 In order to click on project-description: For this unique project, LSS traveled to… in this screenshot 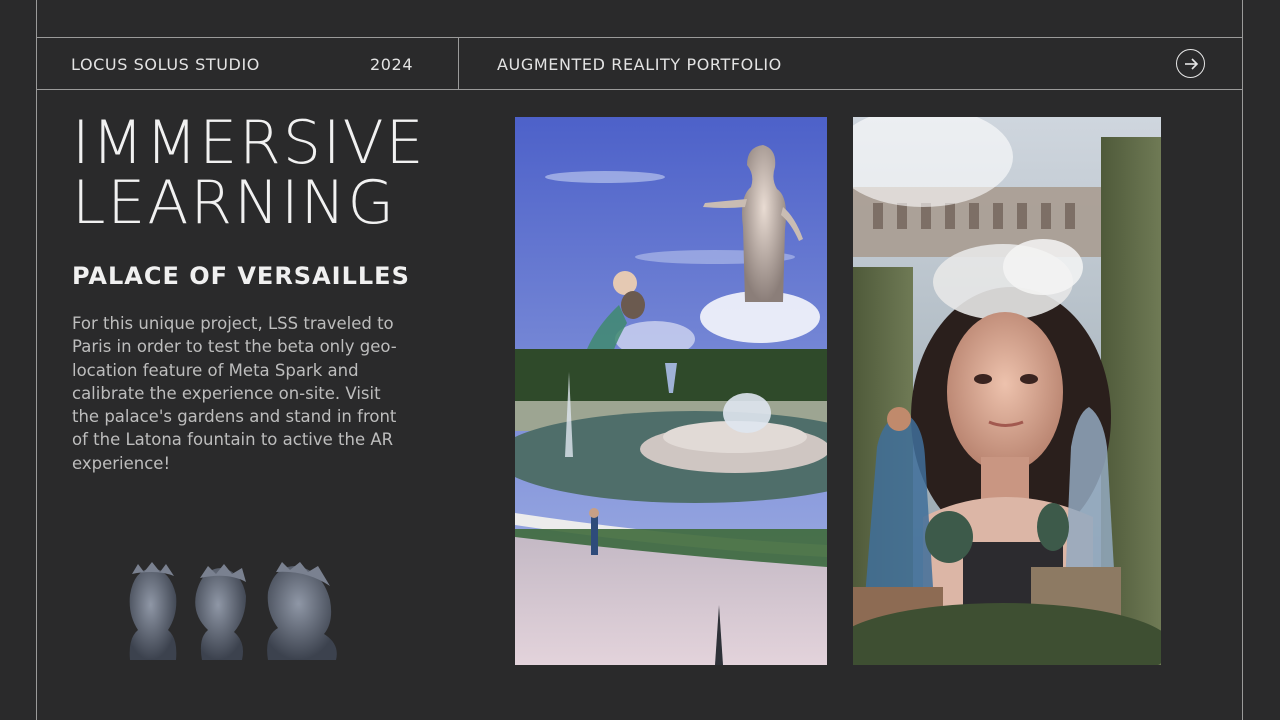, I will do `click(234, 393)`.